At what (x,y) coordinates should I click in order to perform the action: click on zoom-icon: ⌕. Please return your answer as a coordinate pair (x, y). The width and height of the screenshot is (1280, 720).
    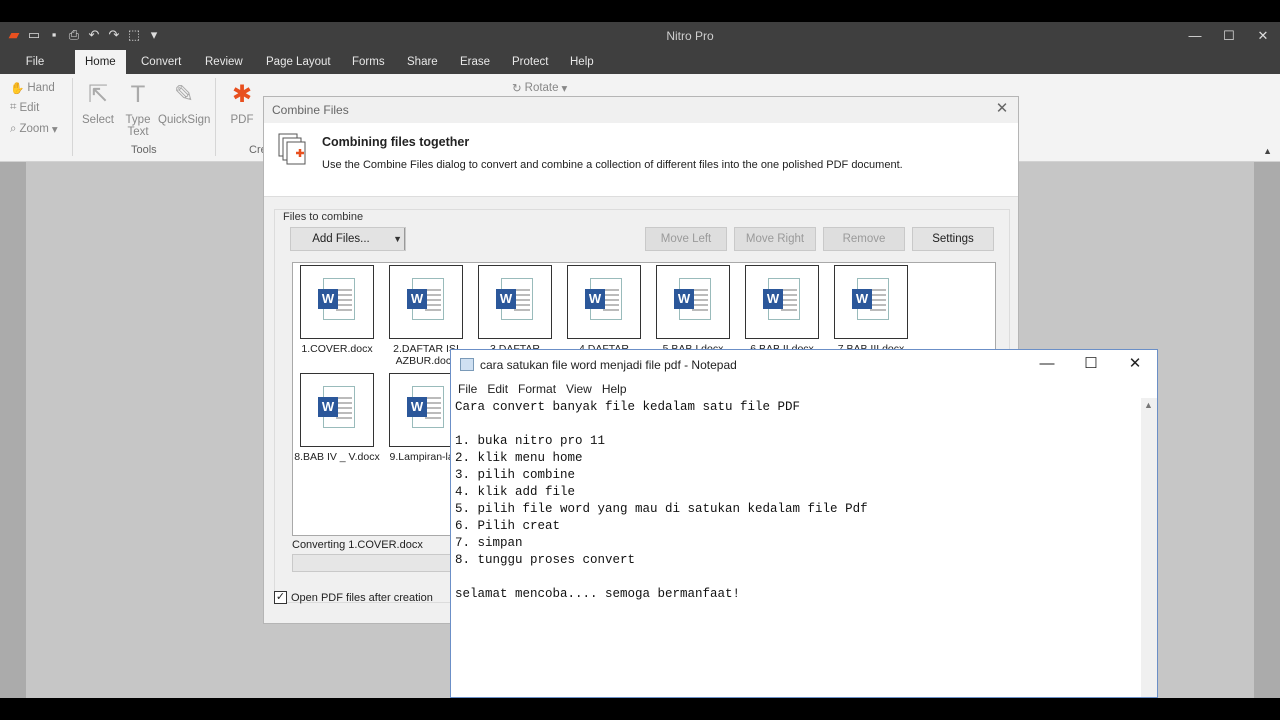
    Looking at the image, I should click on (13, 128).